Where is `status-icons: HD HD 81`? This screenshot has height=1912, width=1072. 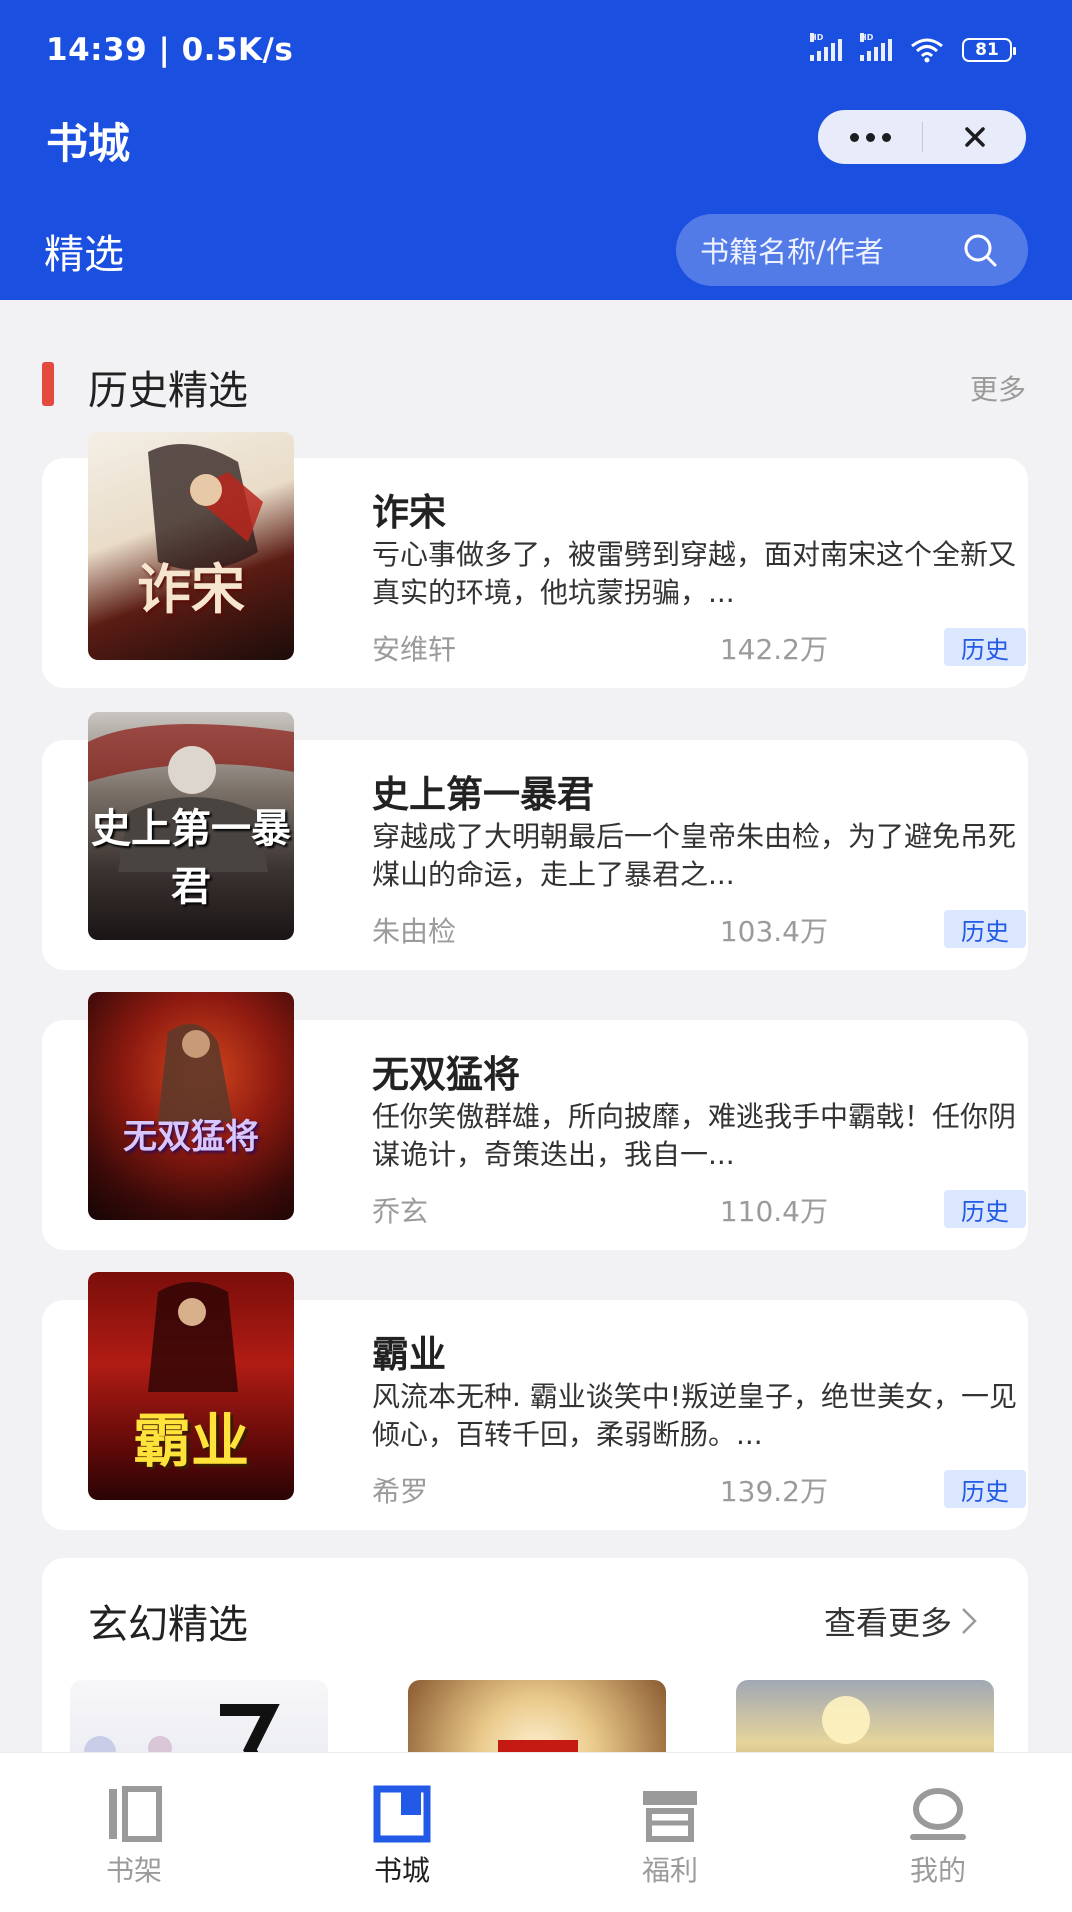 status-icons: HD HD 81 is located at coordinates (913, 48).